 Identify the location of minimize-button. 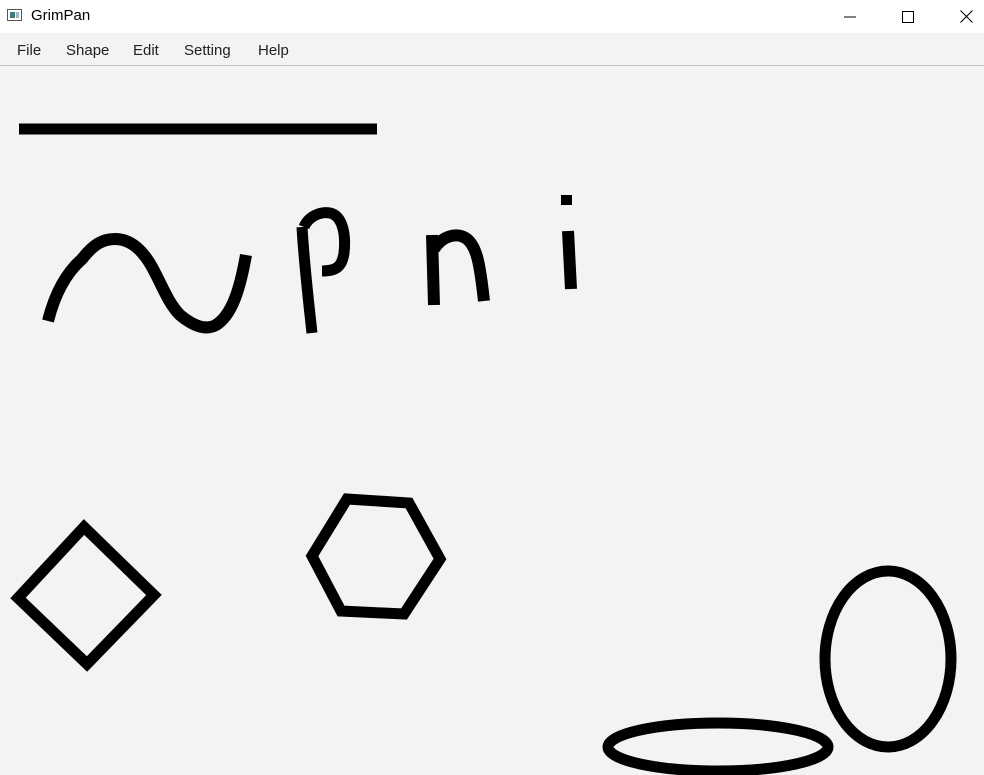
(850, 16).